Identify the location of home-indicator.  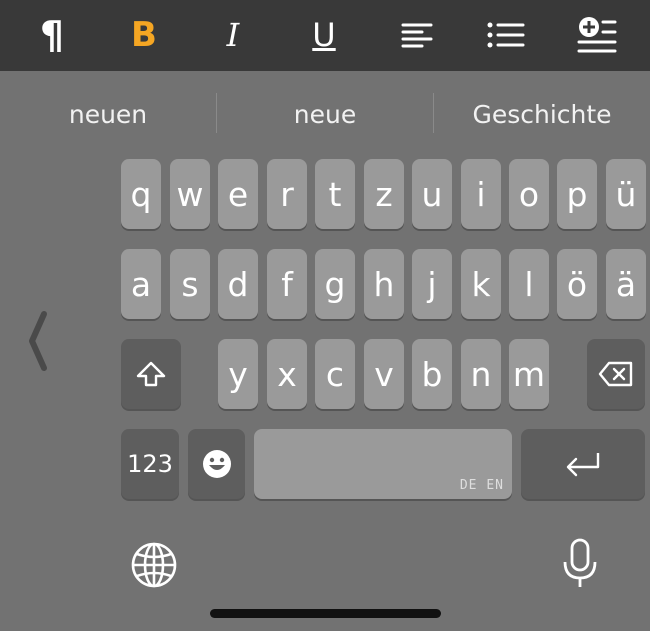
(325, 613).